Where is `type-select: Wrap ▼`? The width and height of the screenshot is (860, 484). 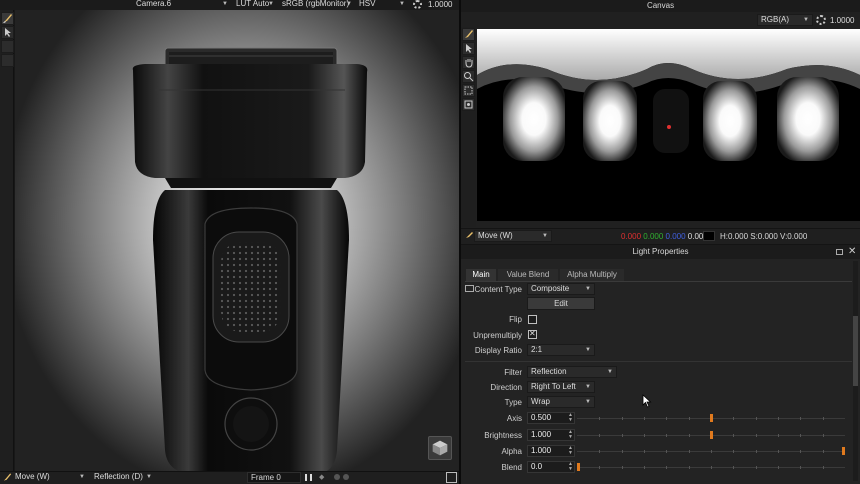
type-select: Wrap ▼ is located at coordinates (561, 402).